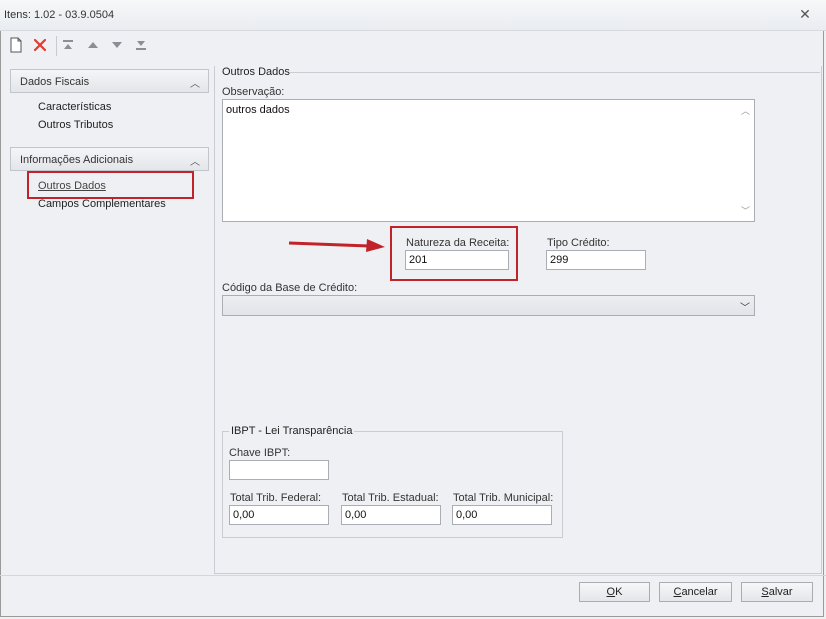 This screenshot has height=619, width=826. I want to click on chevron-down-icon: ﹀, so click(745, 308).